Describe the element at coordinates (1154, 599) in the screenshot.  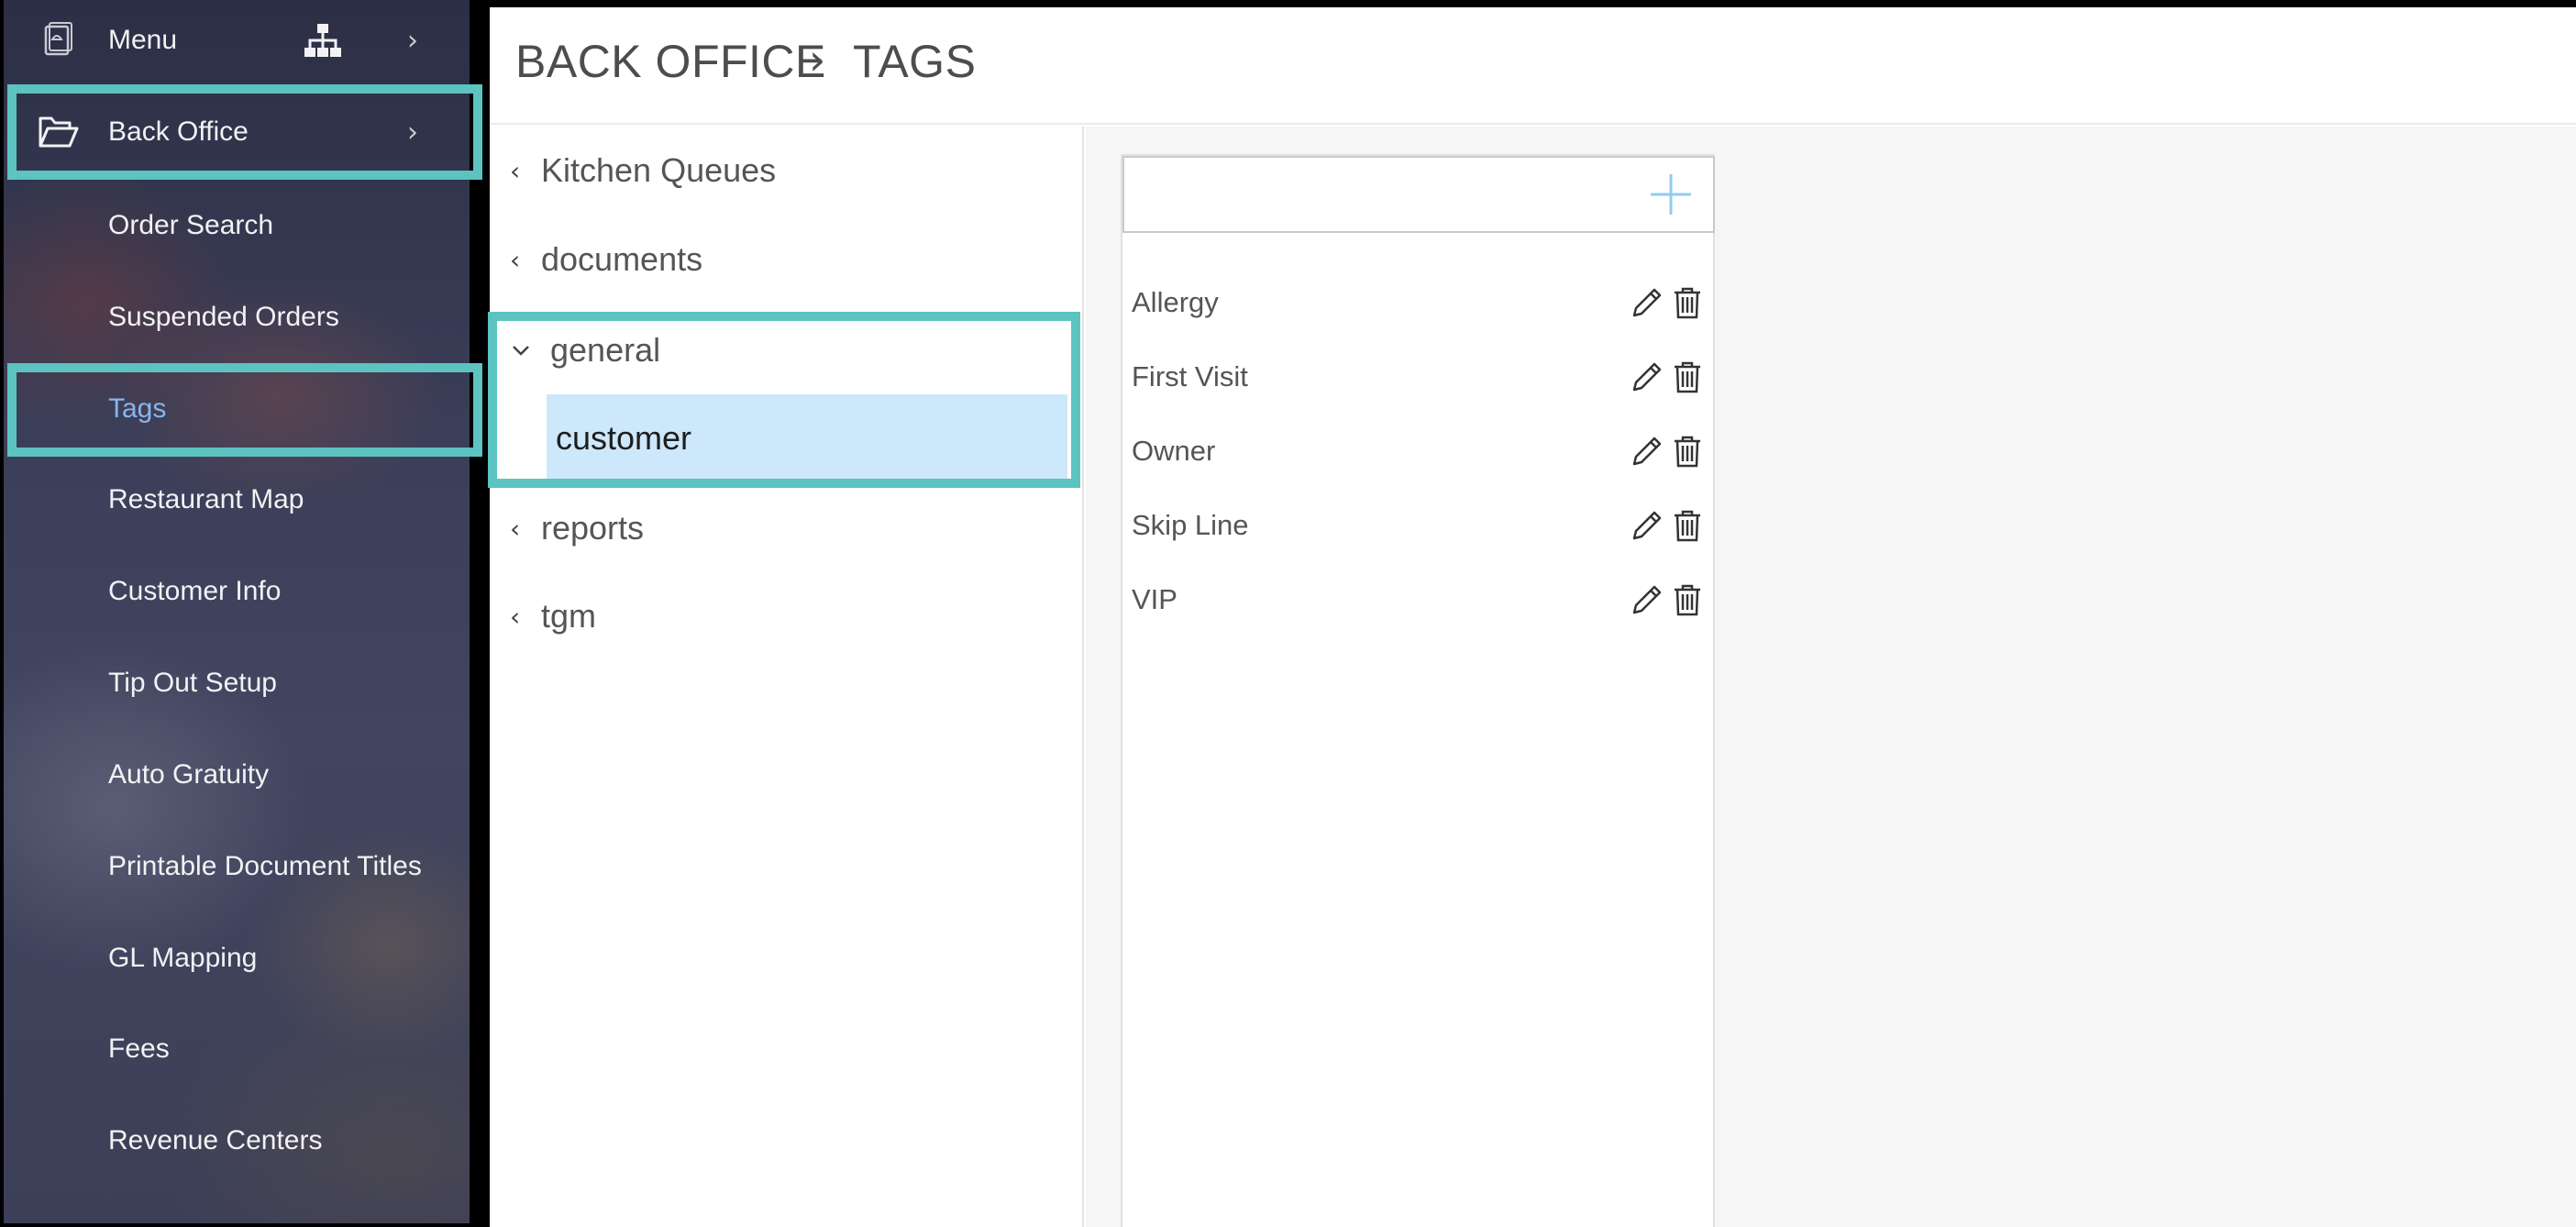
I see `tag-name: VIP` at that location.